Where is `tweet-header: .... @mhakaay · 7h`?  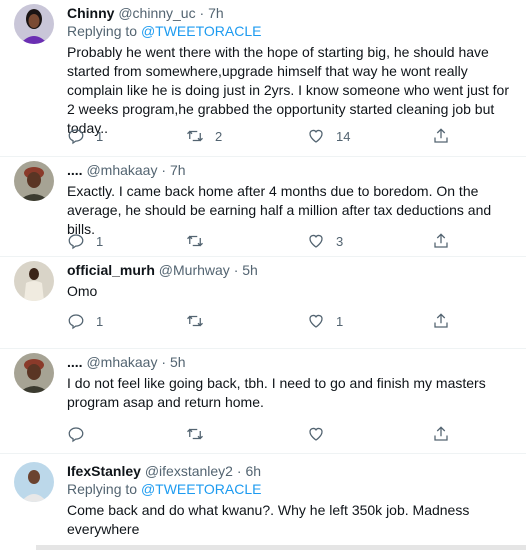
tweet-header: .... @mhakaay · 7h is located at coordinates (292, 170).